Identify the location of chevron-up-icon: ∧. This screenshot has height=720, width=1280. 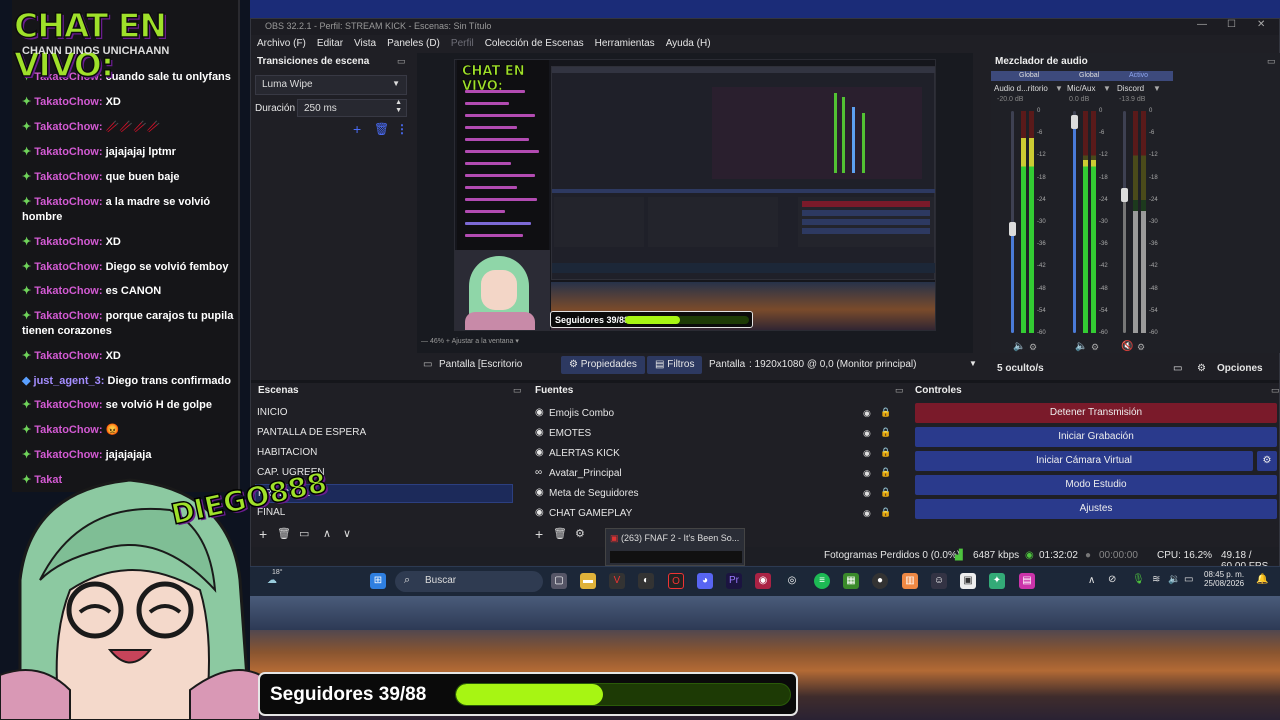
(1091, 580).